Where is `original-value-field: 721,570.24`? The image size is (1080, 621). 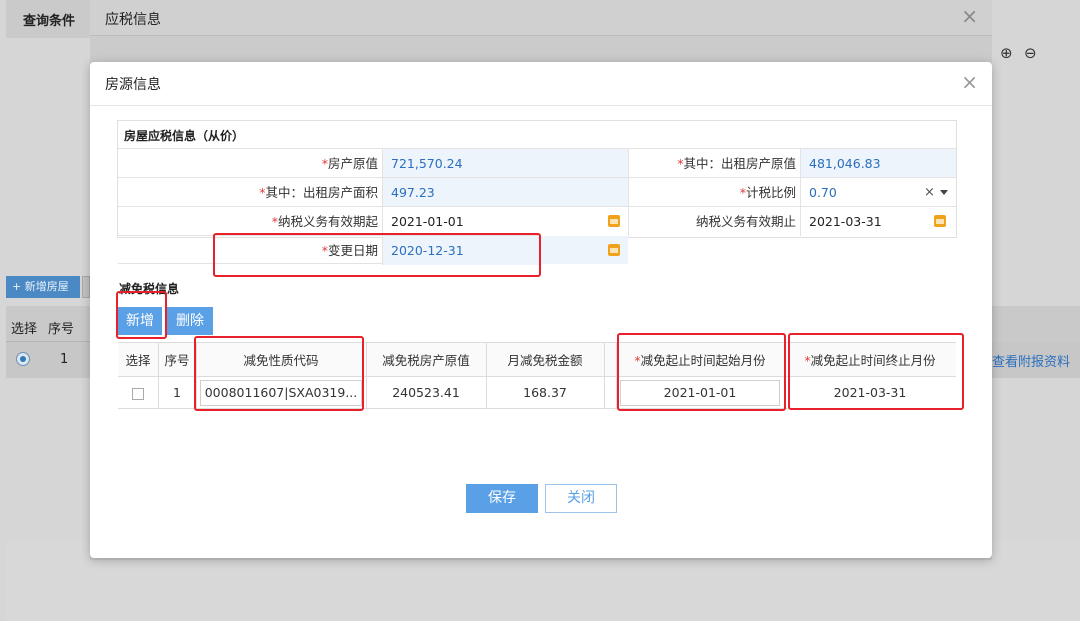
original-value-field: 721,570.24 is located at coordinates (461, 163).